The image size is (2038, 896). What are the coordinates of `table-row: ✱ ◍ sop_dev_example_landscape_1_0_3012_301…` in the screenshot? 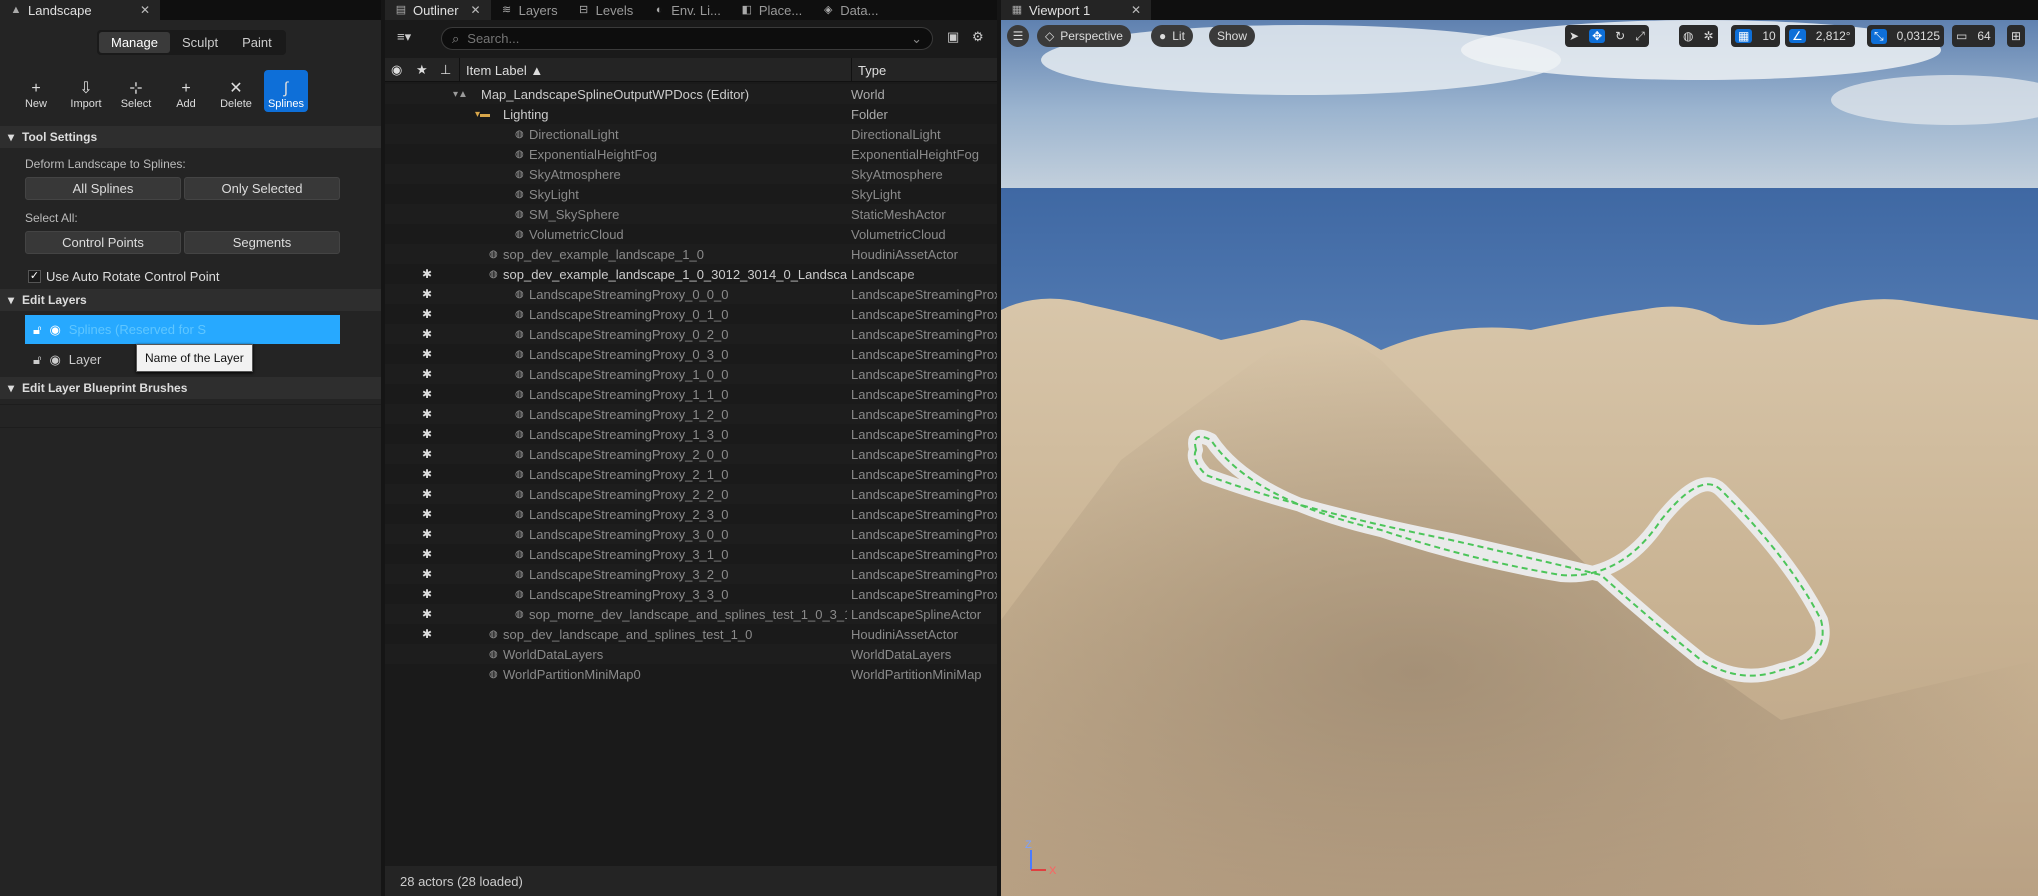 It's located at (691, 274).